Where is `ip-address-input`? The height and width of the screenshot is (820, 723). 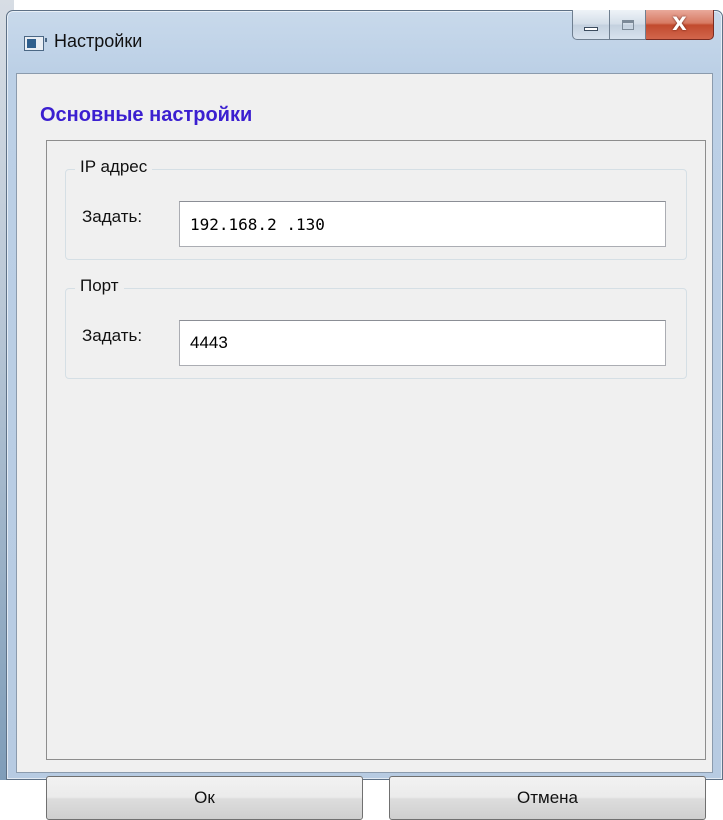
ip-address-input is located at coordinates (422, 224).